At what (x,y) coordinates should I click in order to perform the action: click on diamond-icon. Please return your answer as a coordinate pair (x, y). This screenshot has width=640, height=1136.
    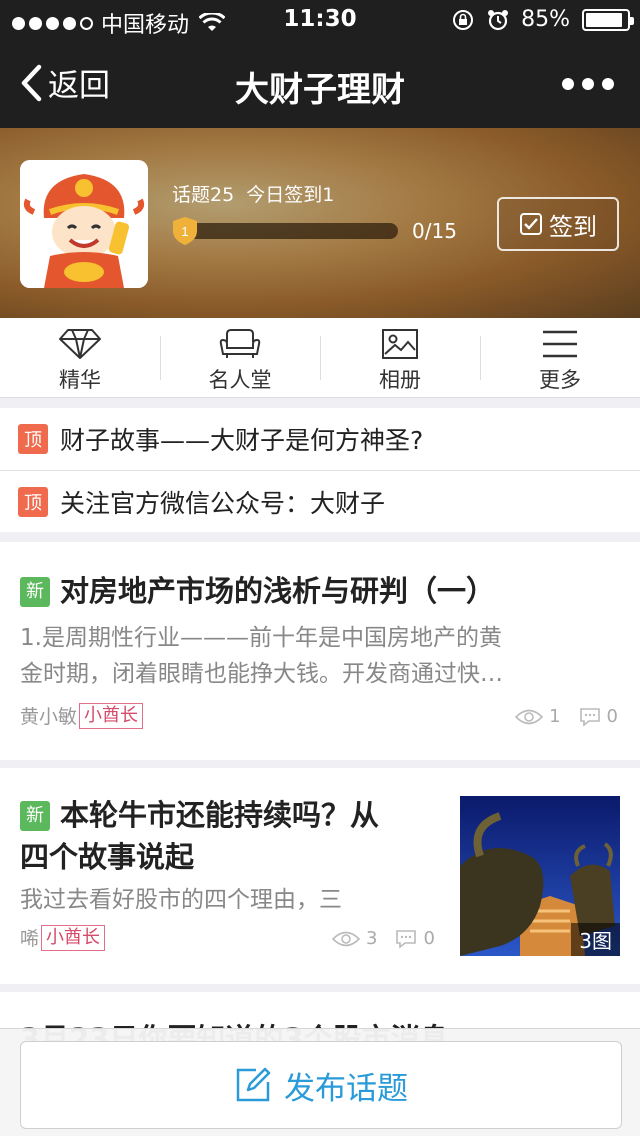
    Looking at the image, I should click on (80, 344).